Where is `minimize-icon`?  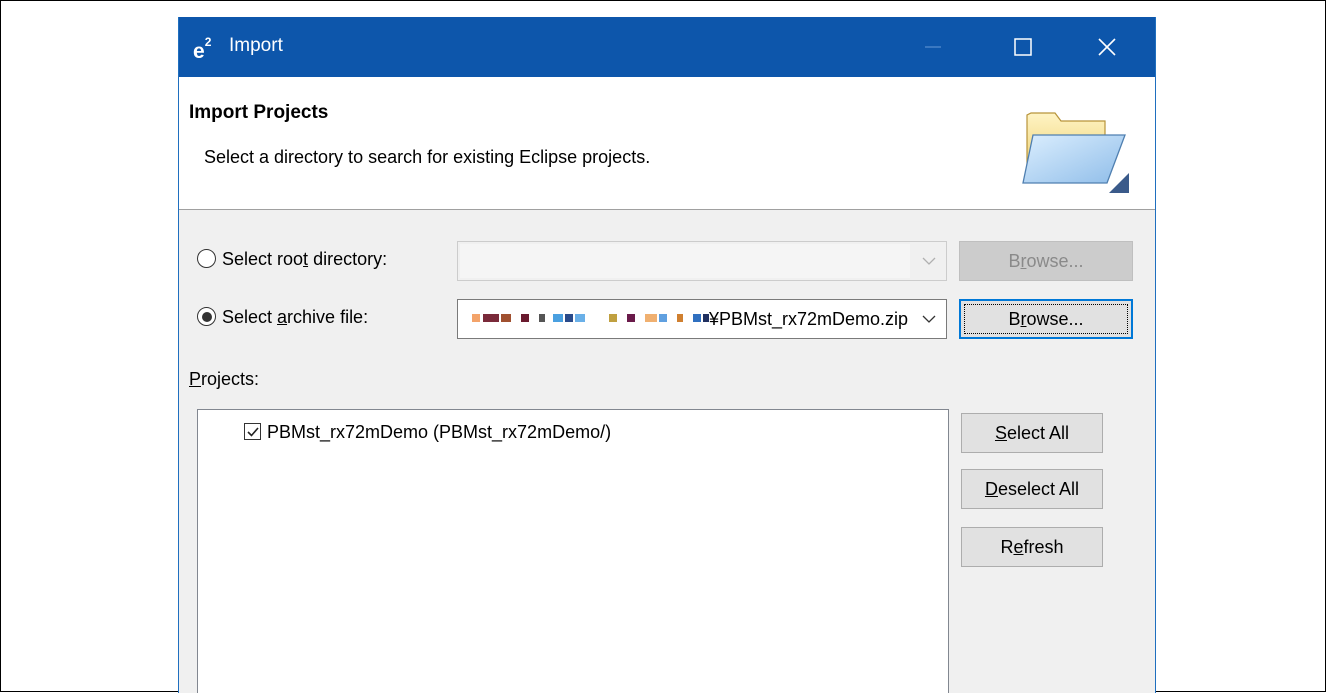 minimize-icon is located at coordinates (933, 47).